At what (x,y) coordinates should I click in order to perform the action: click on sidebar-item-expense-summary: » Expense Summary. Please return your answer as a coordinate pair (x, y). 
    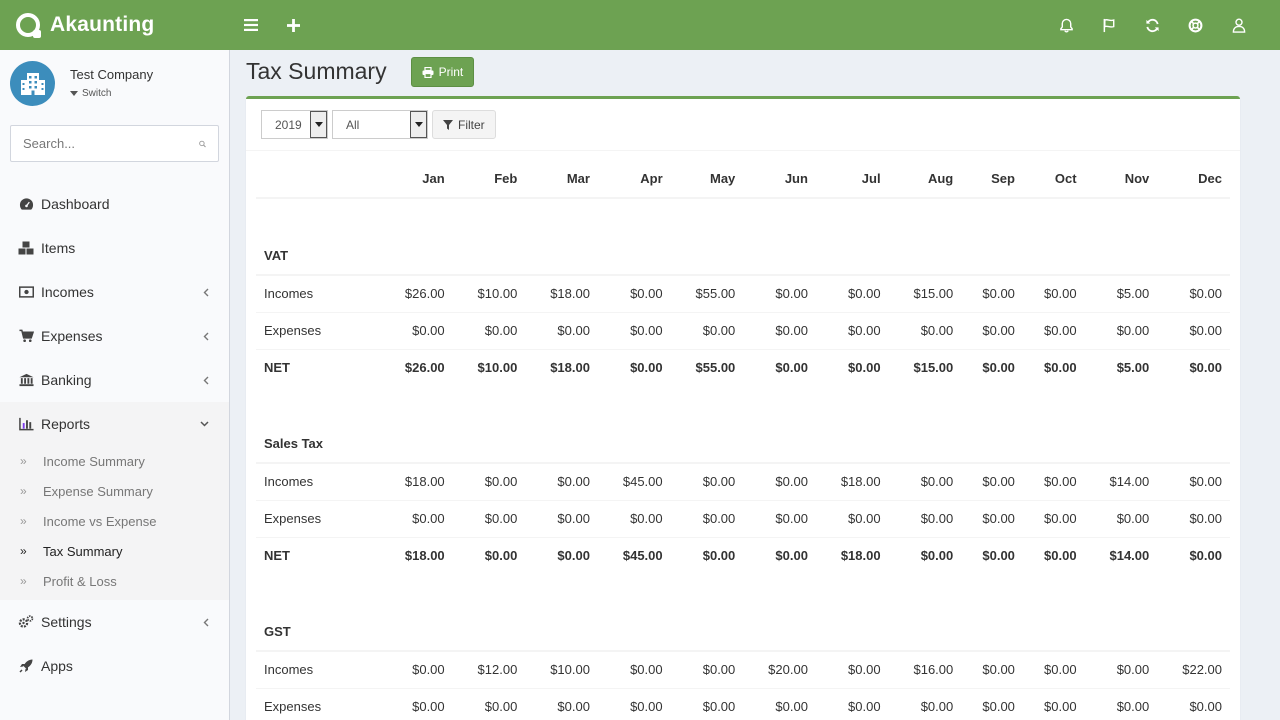
    Looking at the image, I should click on (114, 491).